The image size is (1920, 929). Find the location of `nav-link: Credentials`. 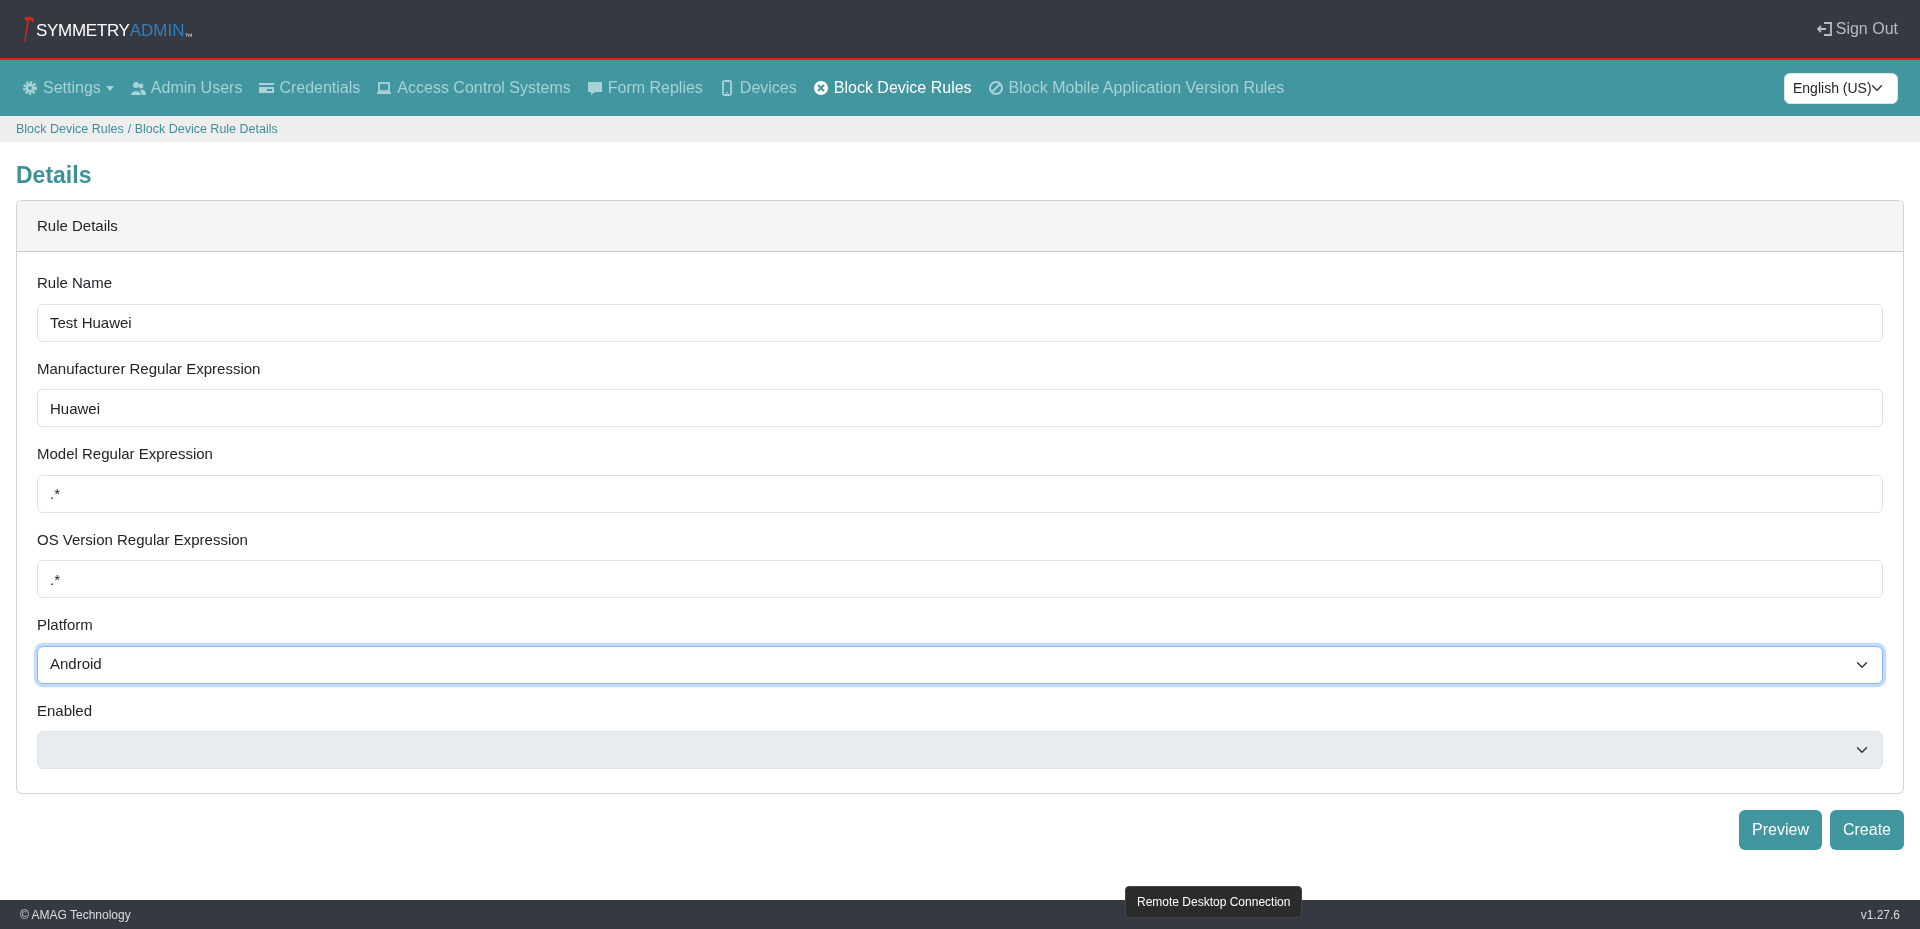

nav-link: Credentials is located at coordinates (309, 88).